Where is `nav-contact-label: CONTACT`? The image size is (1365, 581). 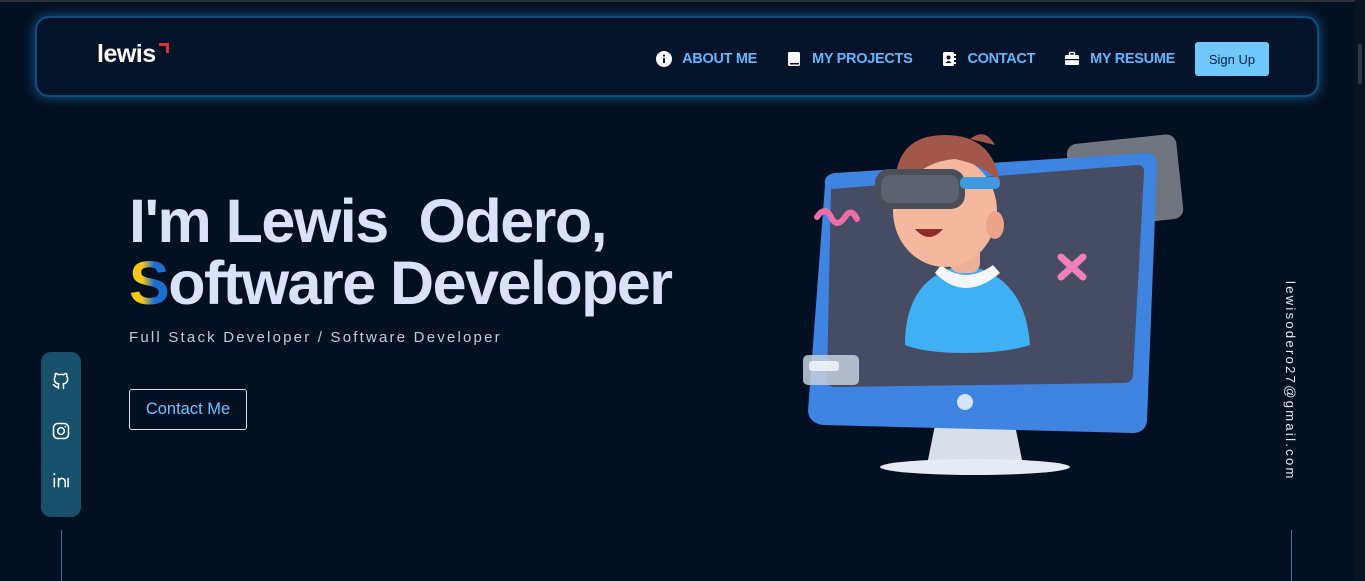
nav-contact-label: CONTACT is located at coordinates (1001, 59).